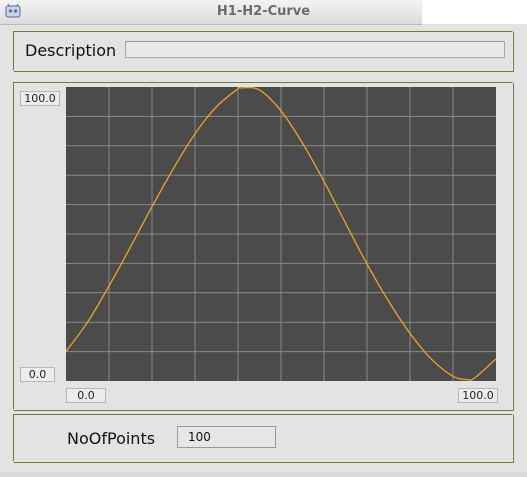  Describe the element at coordinates (111, 438) in the screenshot. I see `no-of-points-label: NoOfPoints` at that location.